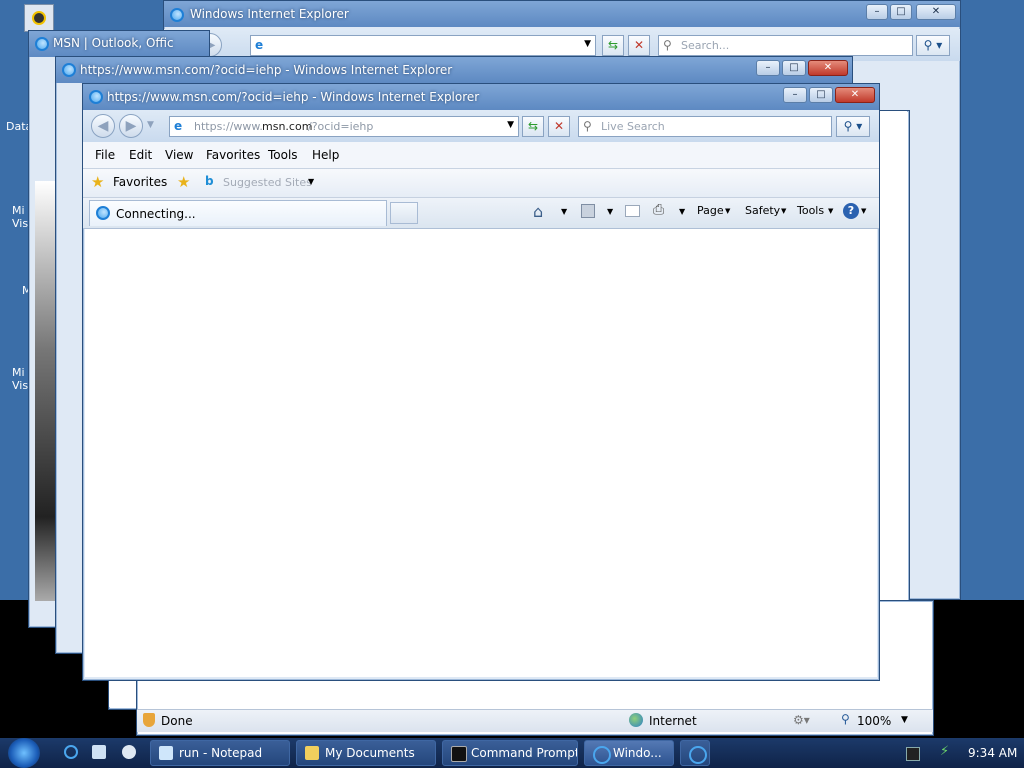 The image size is (1024, 768). I want to click on page-icon: e, so click(259, 45).